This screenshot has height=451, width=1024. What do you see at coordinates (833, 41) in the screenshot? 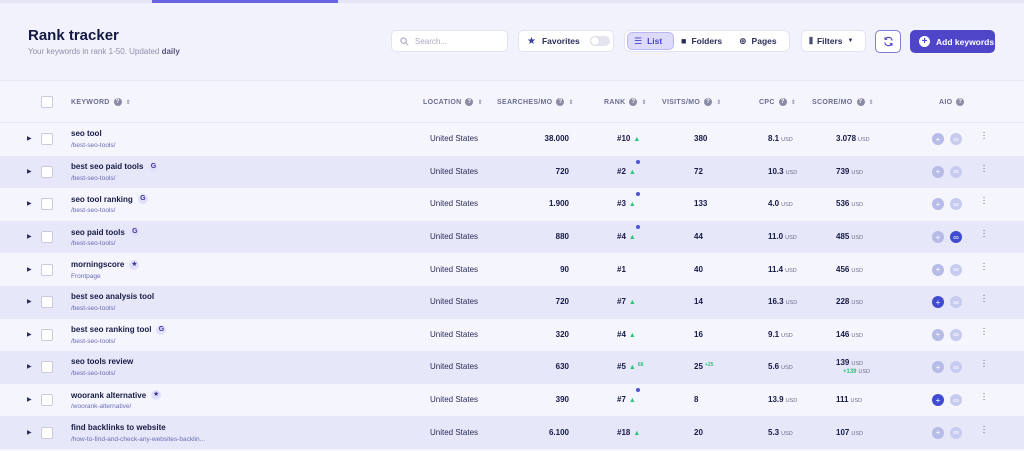
I see `filters-button: ⦀ Filters ▼` at bounding box center [833, 41].